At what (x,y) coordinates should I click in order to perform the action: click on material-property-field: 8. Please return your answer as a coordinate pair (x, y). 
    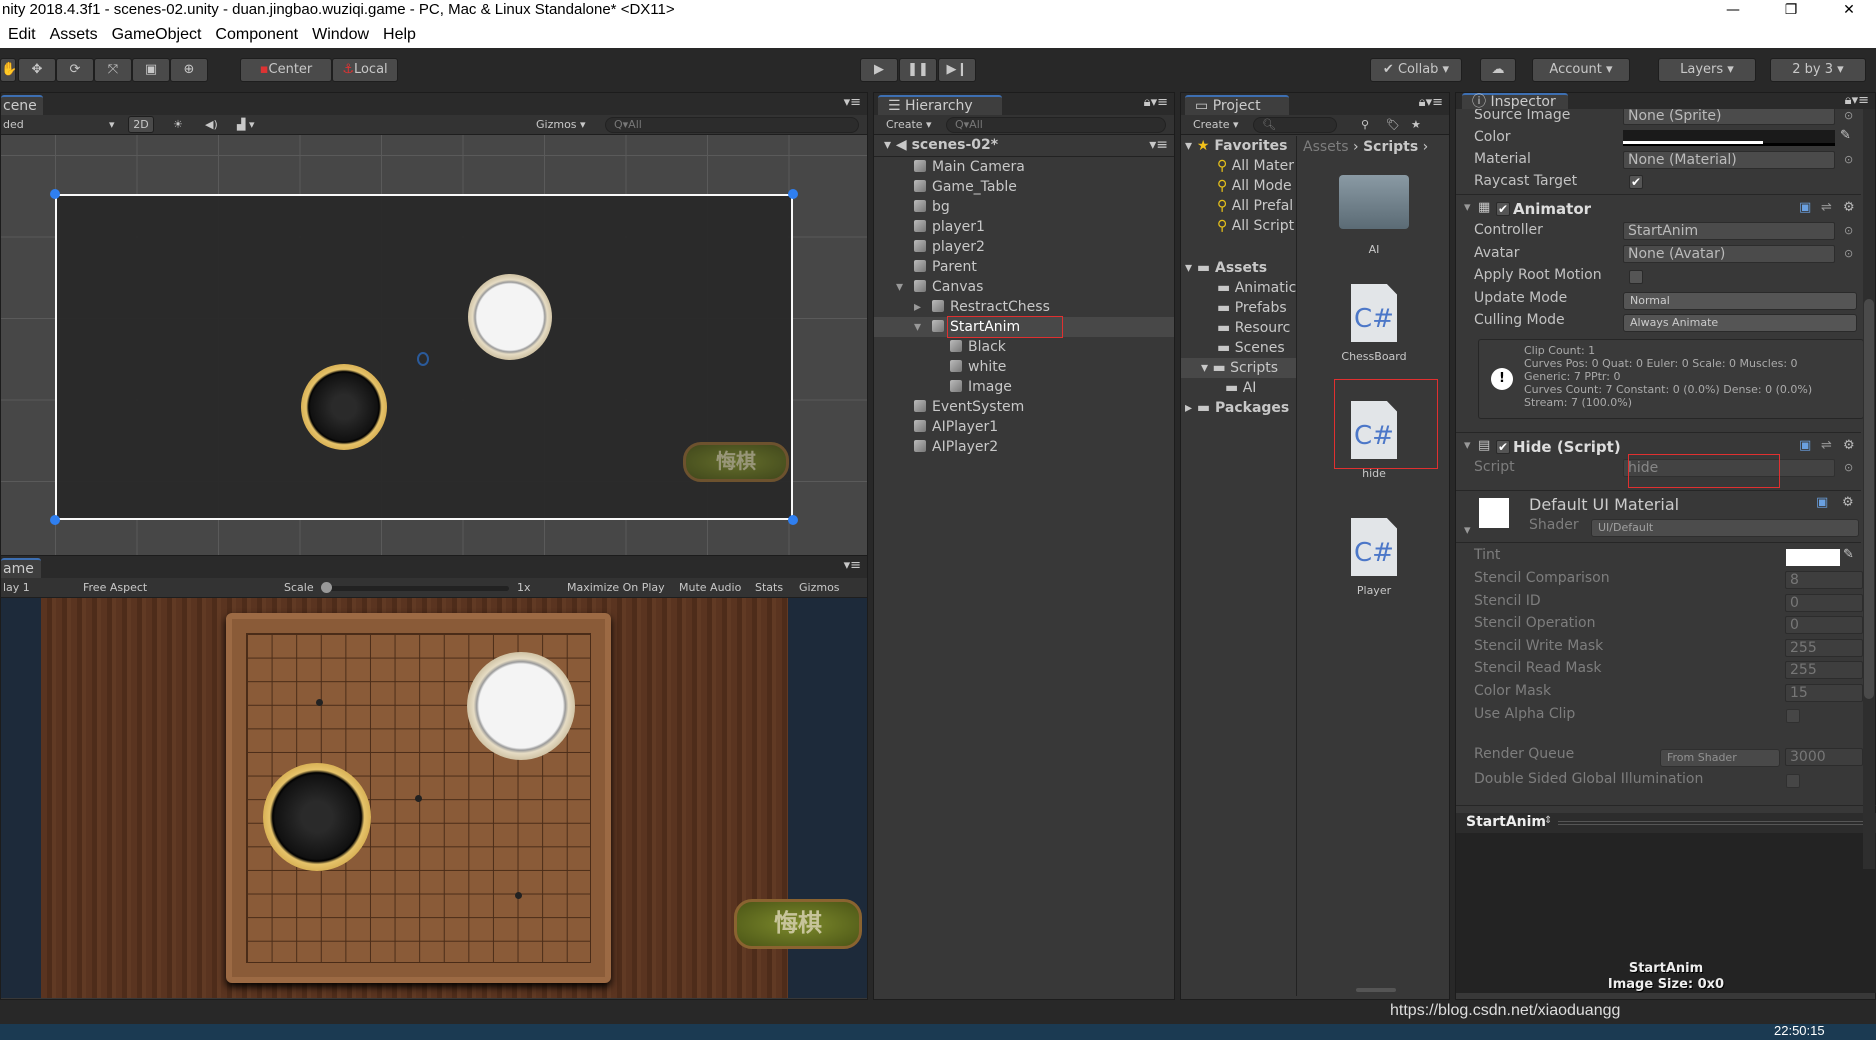
    Looking at the image, I should click on (1824, 580).